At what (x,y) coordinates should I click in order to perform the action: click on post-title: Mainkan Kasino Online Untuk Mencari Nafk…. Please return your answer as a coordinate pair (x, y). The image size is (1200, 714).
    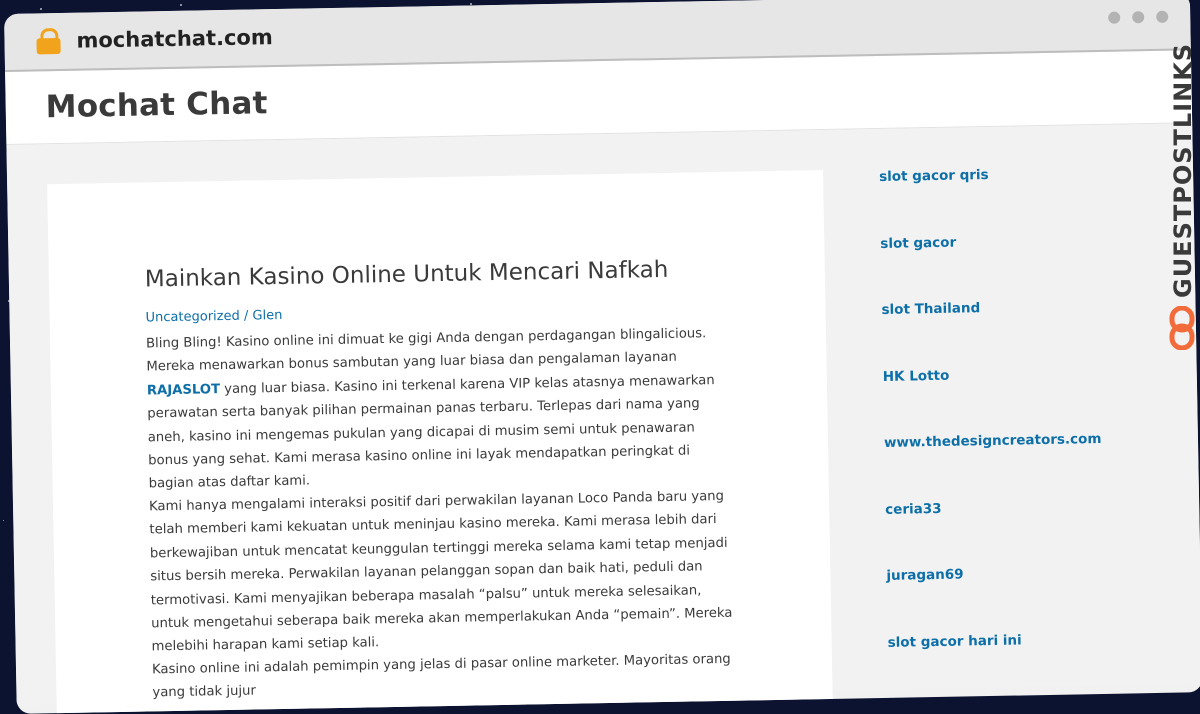
    Looking at the image, I should click on (406, 274).